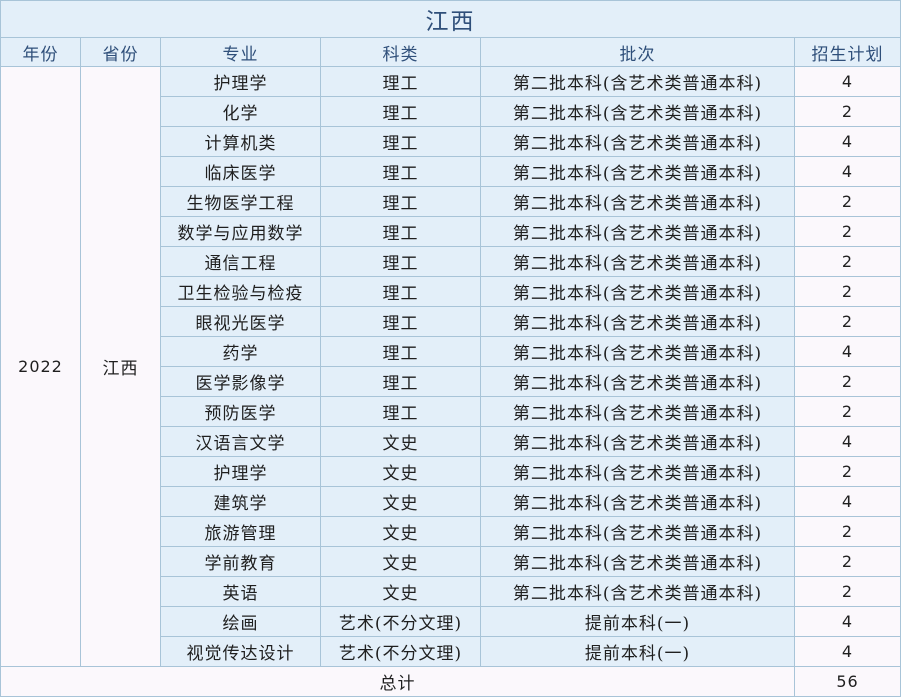 The height and width of the screenshot is (697, 901). I want to click on header-row: 年份 省份 专业 科类 批次 招生计划, so click(450, 52).